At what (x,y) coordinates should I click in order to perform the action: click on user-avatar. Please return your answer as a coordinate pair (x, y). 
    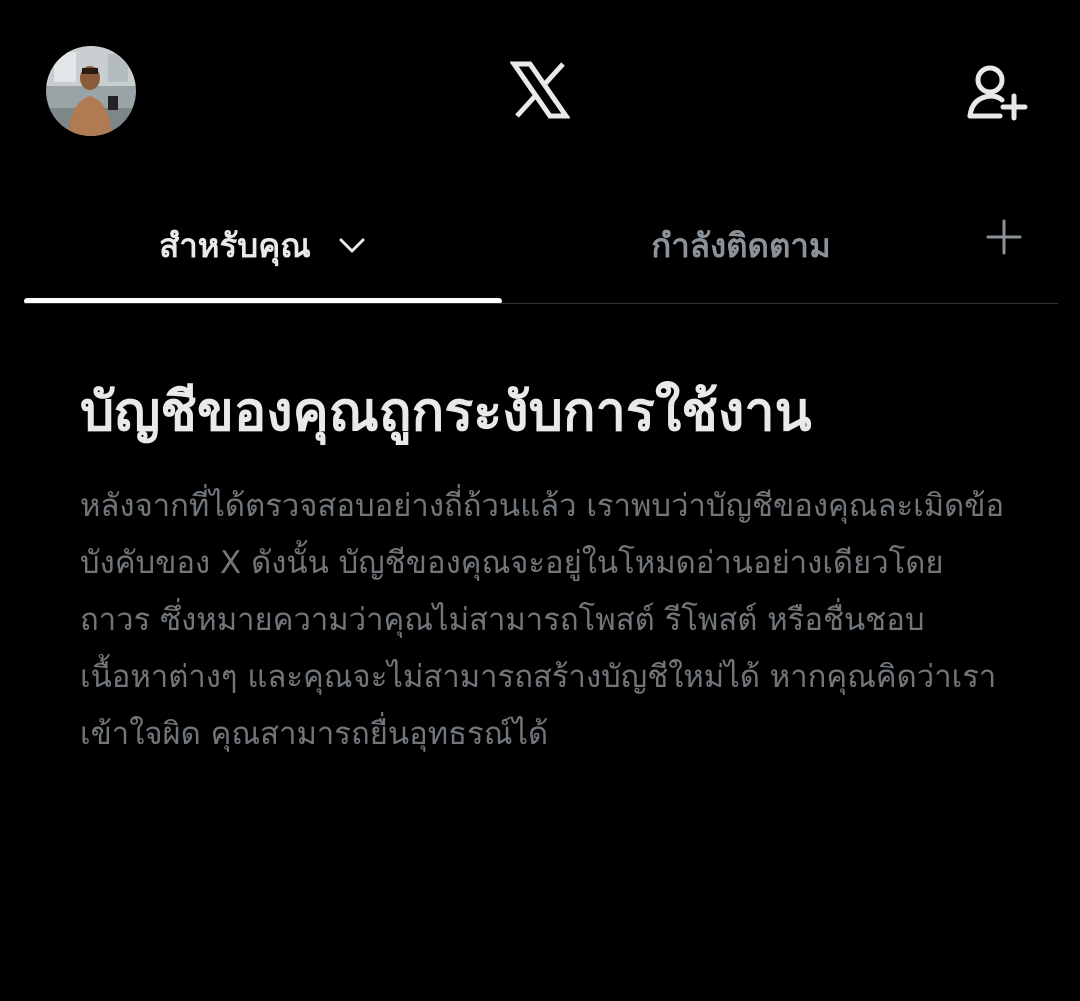
    Looking at the image, I should click on (91, 91).